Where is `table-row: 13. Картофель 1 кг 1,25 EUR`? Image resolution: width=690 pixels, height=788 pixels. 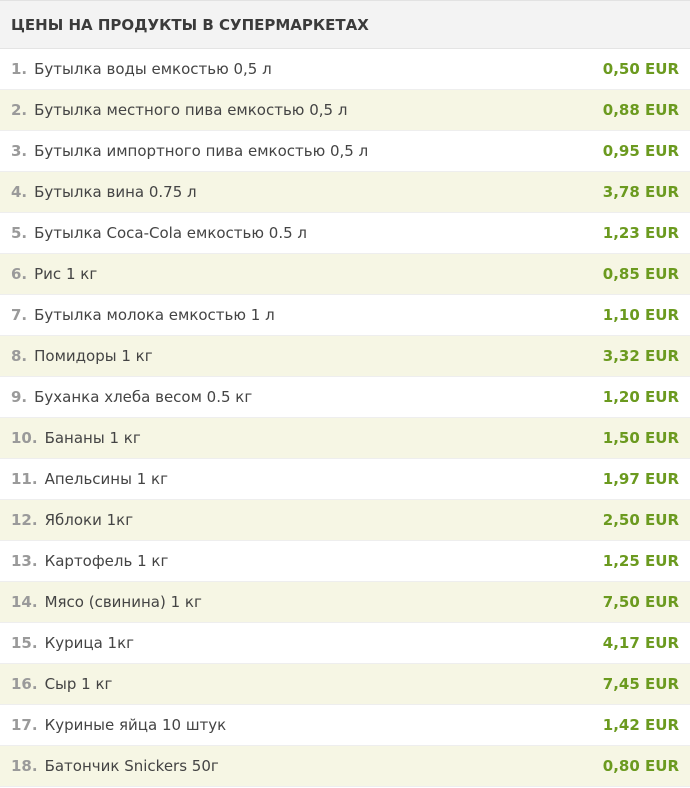 table-row: 13. Картофель 1 кг 1,25 EUR is located at coordinates (345, 561).